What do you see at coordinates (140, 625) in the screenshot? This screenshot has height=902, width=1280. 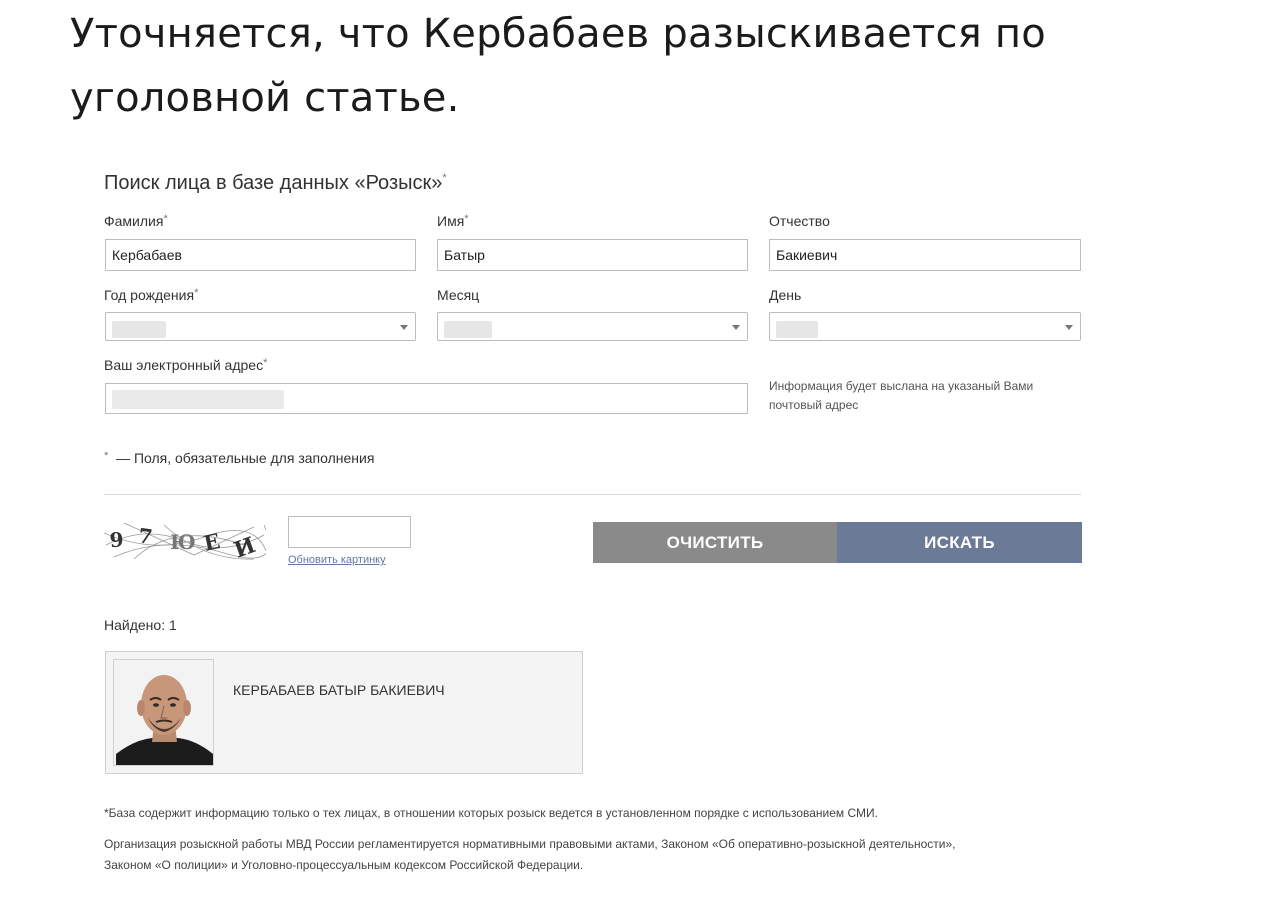 I see `results-count: Найдено: 1` at bounding box center [140, 625].